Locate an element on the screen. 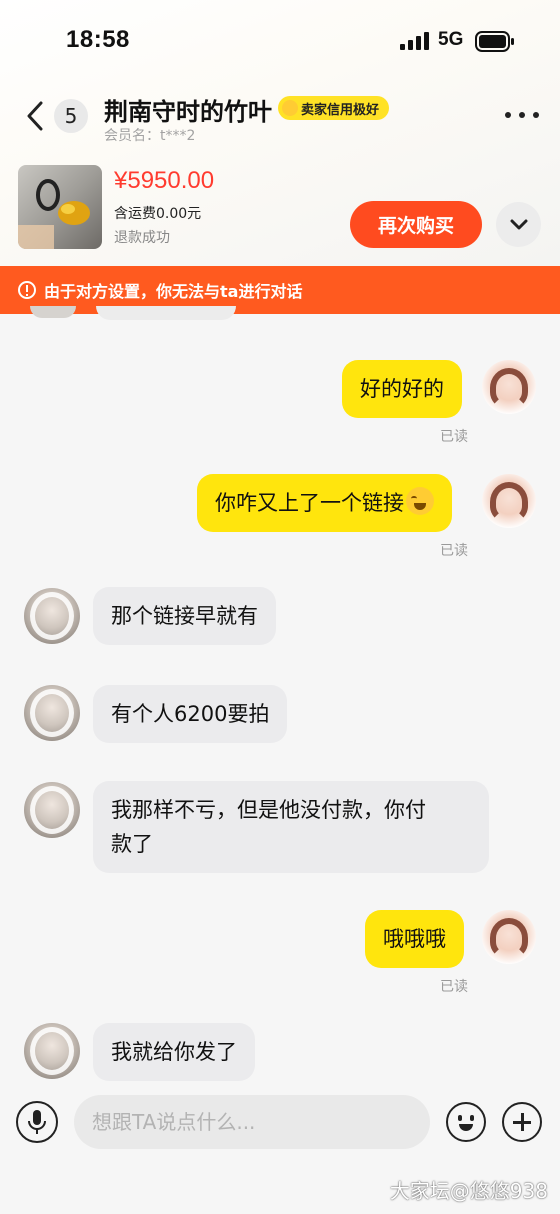  message-input is located at coordinates (252, 1122).